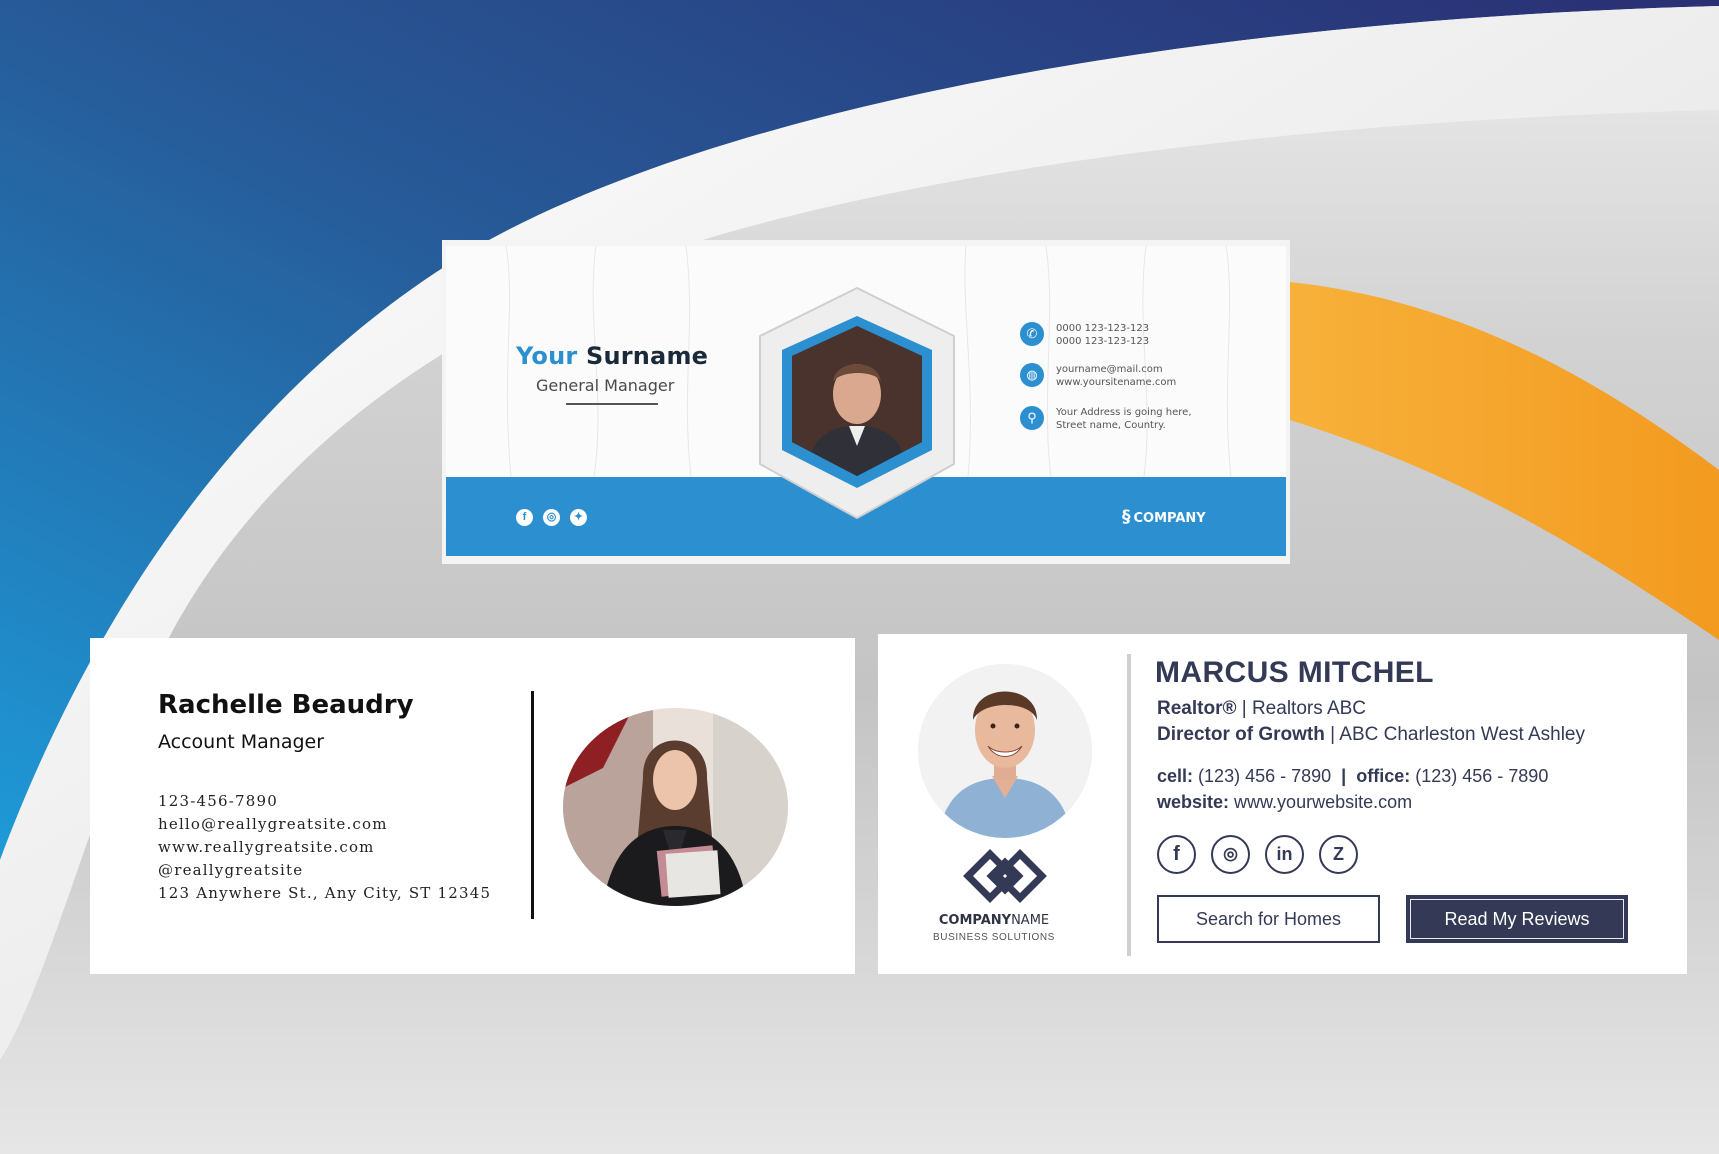 The image size is (1719, 1154). What do you see at coordinates (857, 403) in the screenshot?
I see `signature-1-hex-frame` at bounding box center [857, 403].